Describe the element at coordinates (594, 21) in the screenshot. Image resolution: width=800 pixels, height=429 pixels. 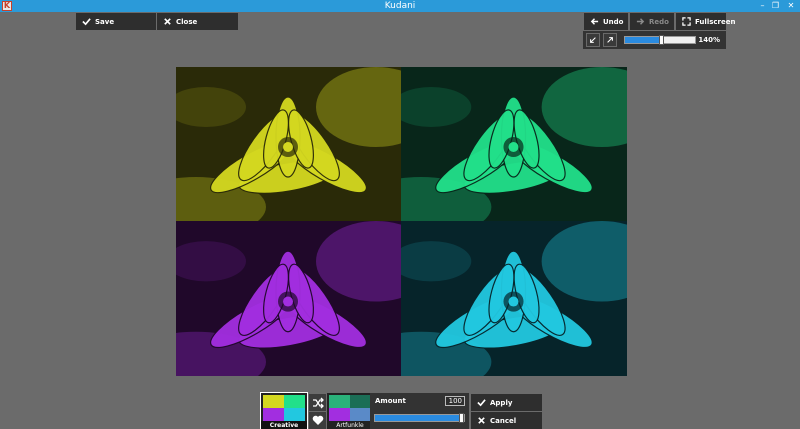
I see `arrow-left-icon` at that location.